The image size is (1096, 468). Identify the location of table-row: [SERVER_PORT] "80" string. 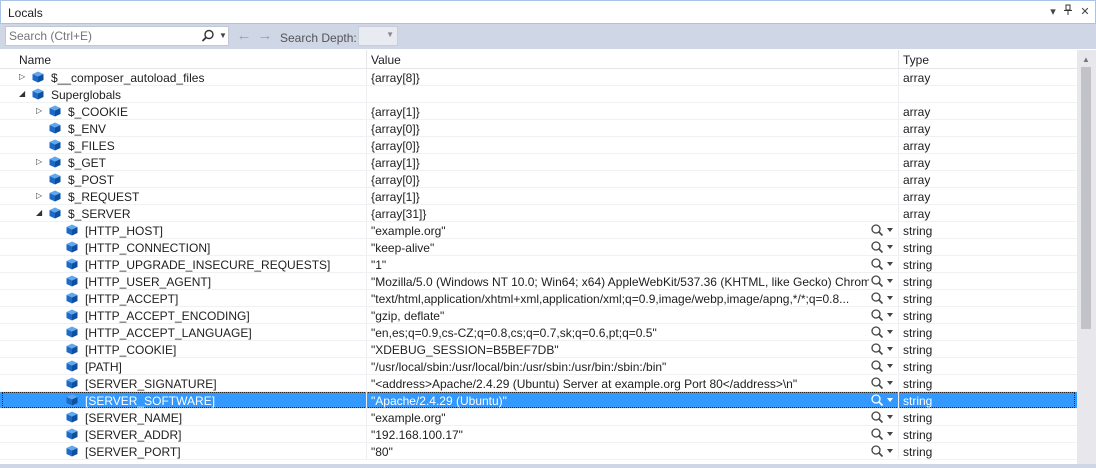
(538, 451).